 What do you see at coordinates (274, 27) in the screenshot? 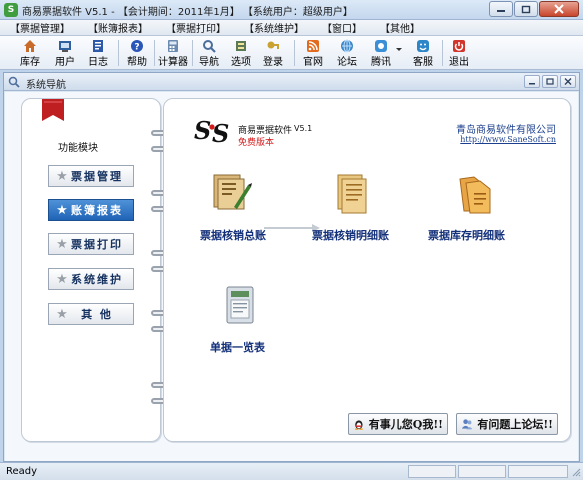
I see `menu-item-system-maintenance: 【系统维护】` at bounding box center [274, 27].